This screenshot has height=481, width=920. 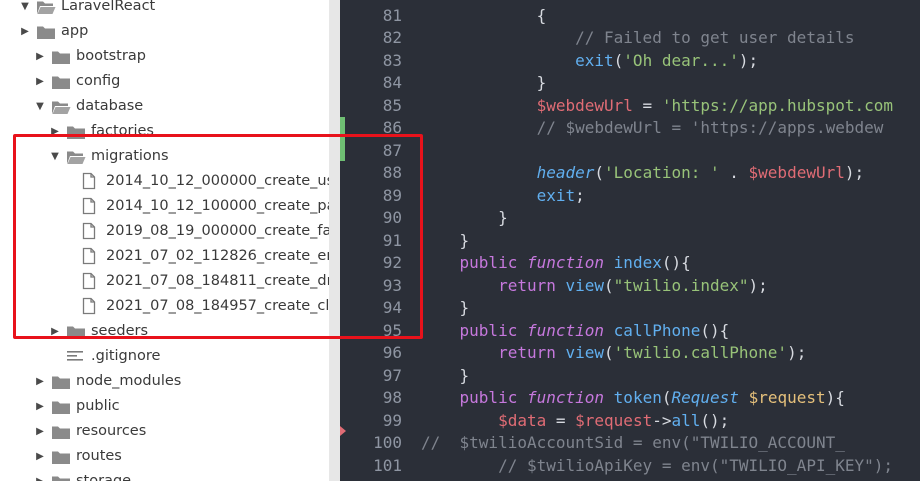 I want to click on code-token: callPhone, so click(x=657, y=330).